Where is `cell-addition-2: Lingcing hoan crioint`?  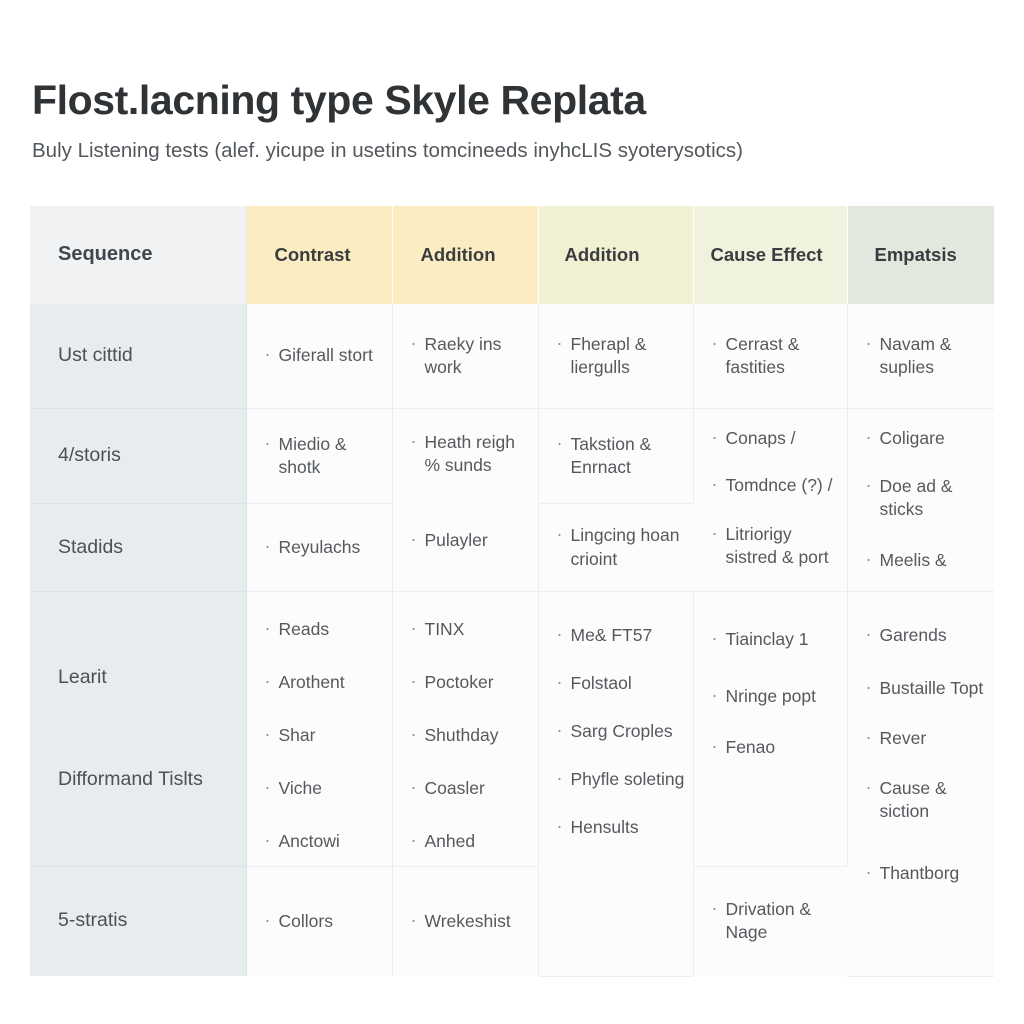 cell-addition-2: Lingcing hoan crioint is located at coordinates (615, 548).